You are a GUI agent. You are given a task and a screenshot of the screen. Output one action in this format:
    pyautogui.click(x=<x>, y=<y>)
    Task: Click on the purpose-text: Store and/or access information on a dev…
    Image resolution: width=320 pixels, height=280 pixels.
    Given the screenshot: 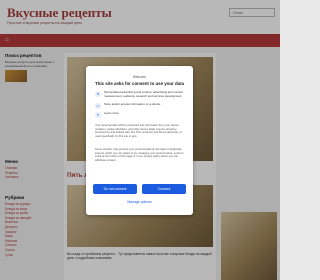 What is the action you would take?
    pyautogui.click(x=132, y=104)
    